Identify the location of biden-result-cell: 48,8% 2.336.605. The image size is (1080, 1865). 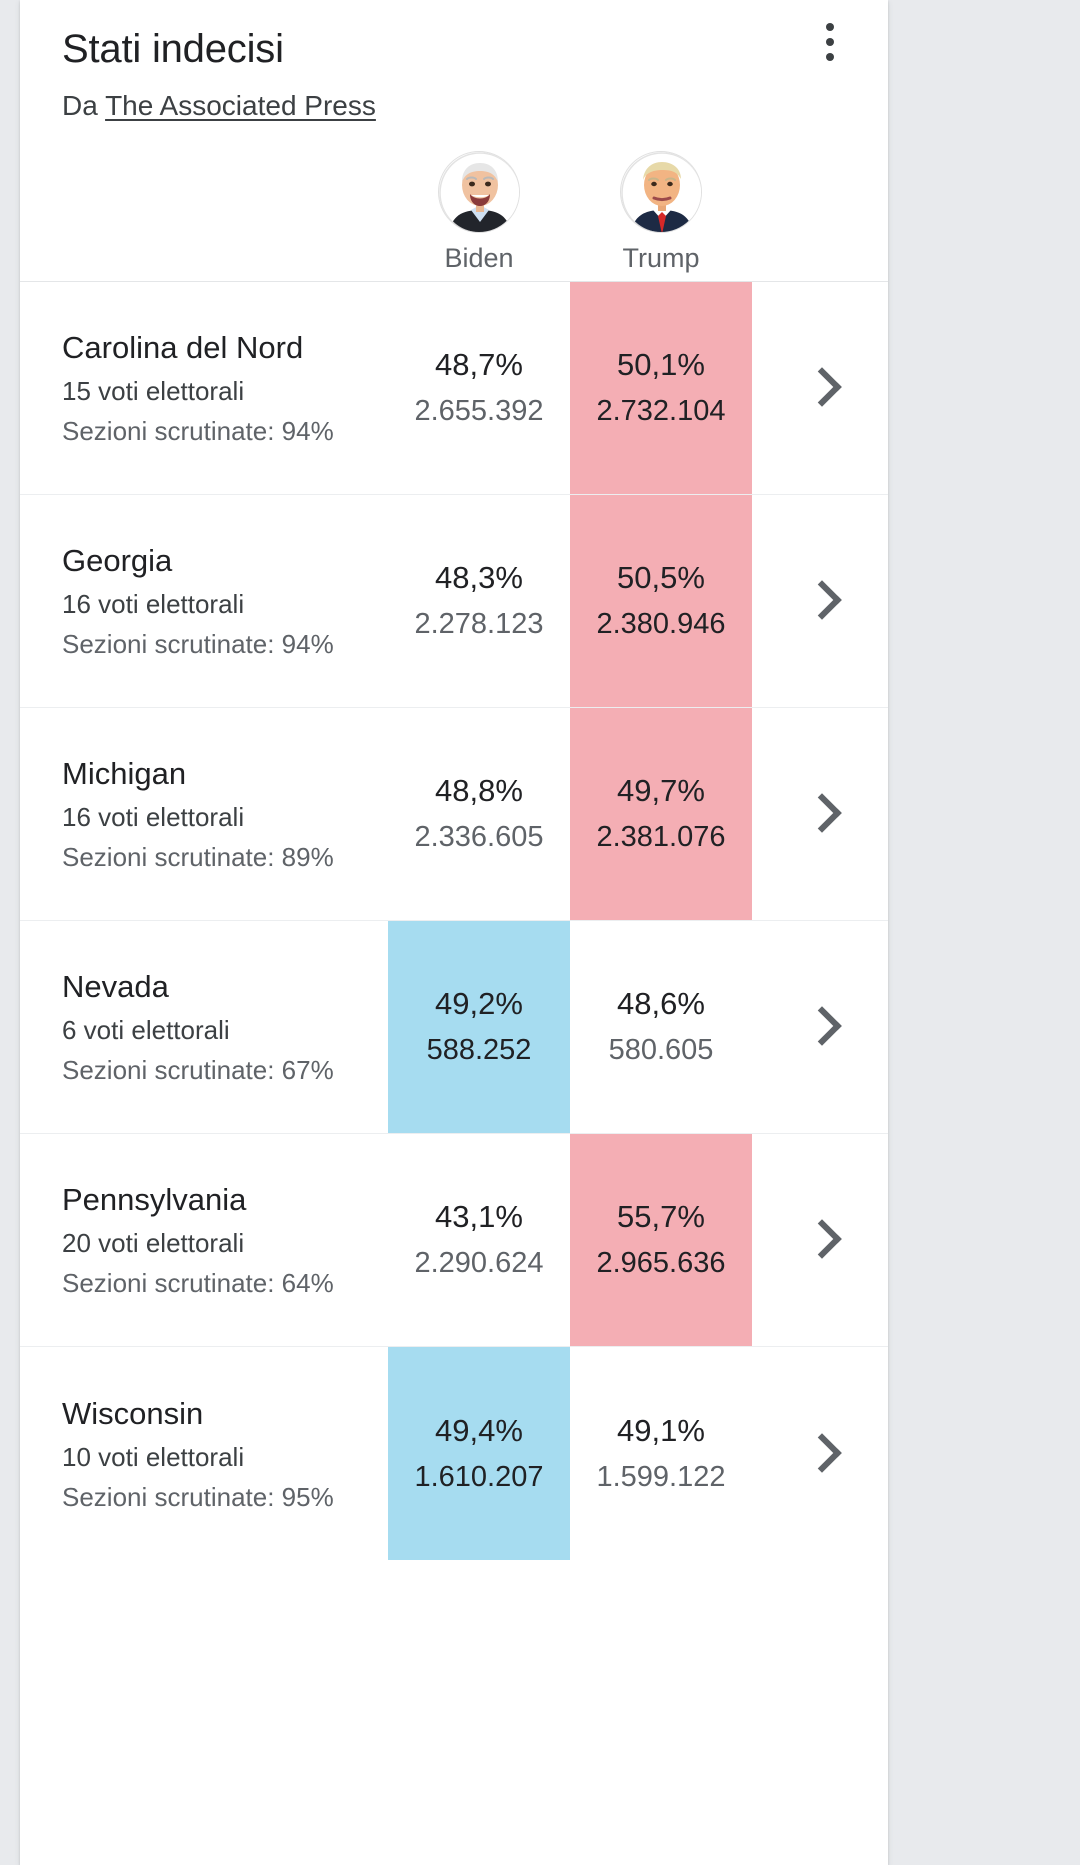
(479, 814).